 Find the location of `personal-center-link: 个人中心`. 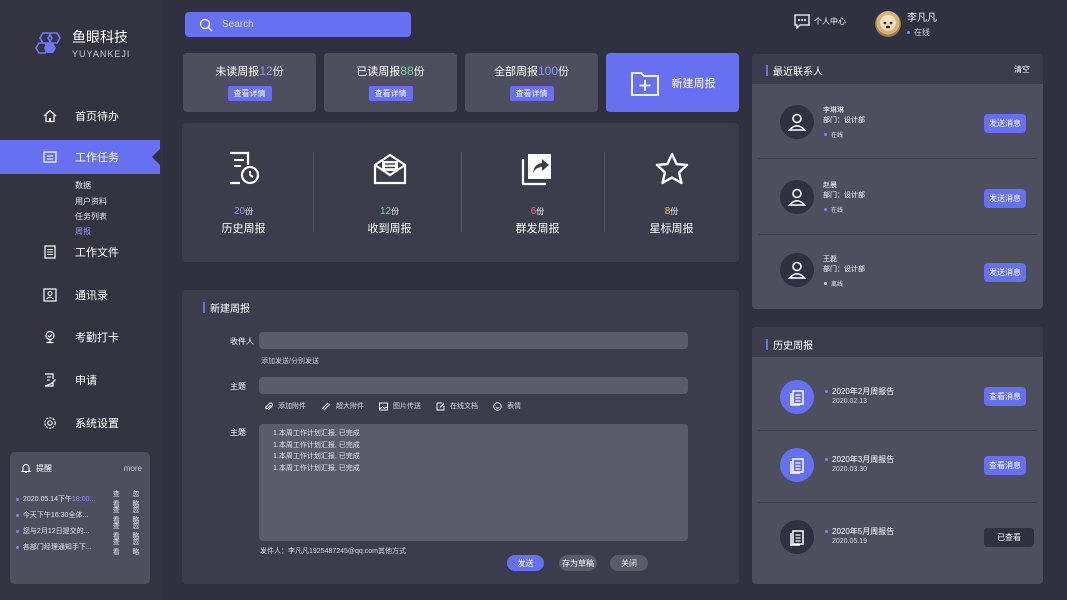

personal-center-link: 个人中心 is located at coordinates (820, 21).